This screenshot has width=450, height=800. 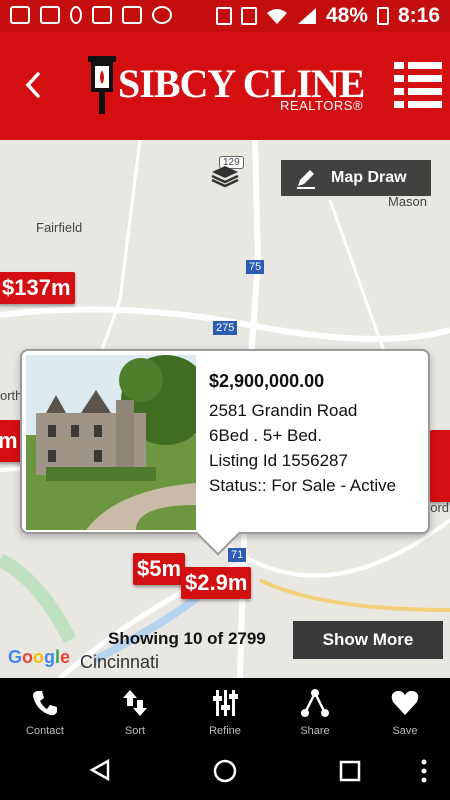 What do you see at coordinates (248, 16) in the screenshot?
I see `vibrate-icon` at bounding box center [248, 16].